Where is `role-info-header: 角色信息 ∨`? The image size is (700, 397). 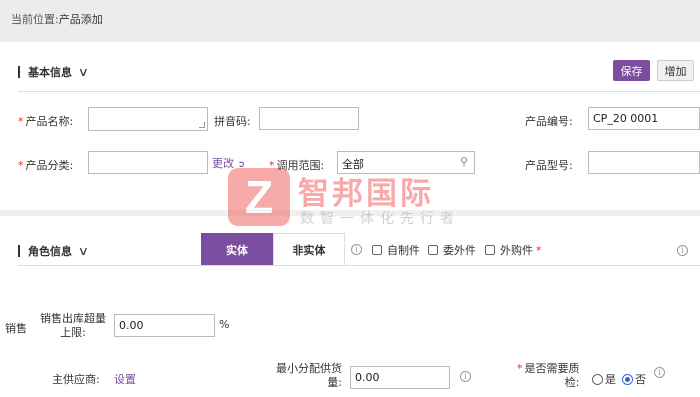 role-info-header: 角色信息 ∨ is located at coordinates (53, 251).